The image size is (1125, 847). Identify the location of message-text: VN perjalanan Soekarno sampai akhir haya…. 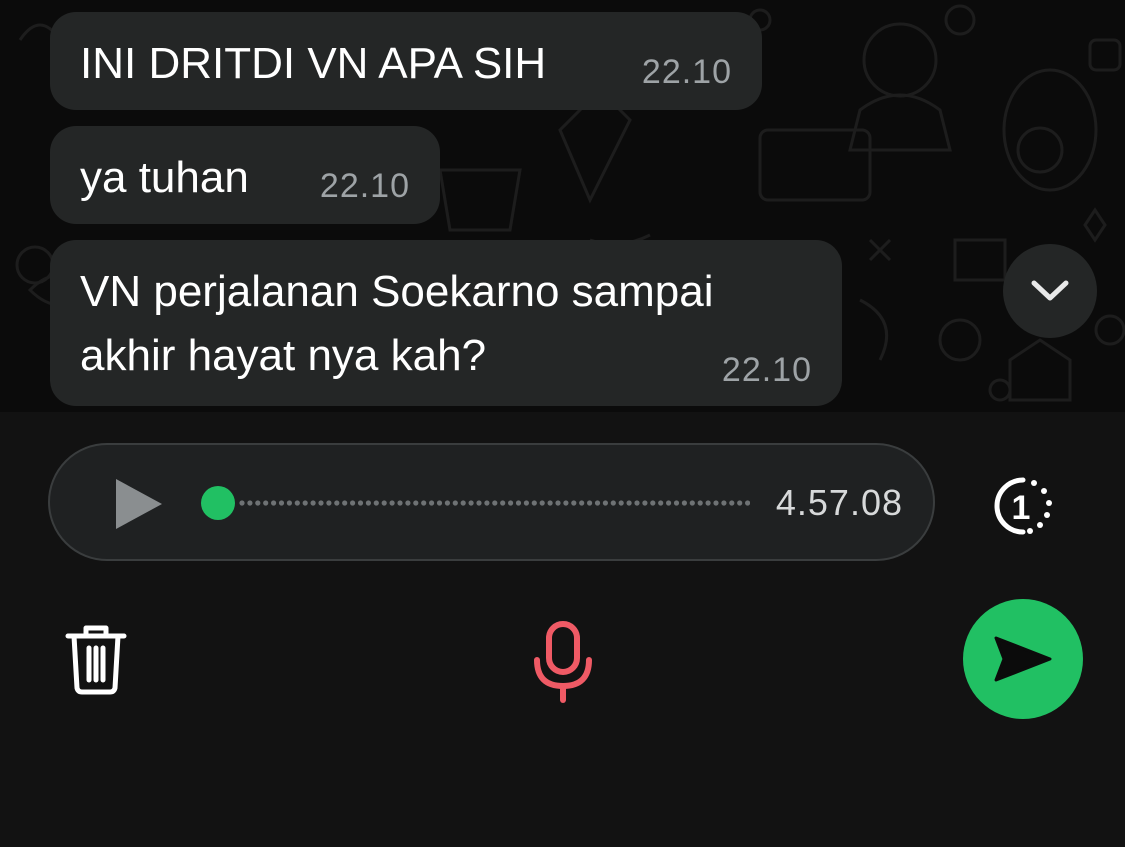
(397, 323).